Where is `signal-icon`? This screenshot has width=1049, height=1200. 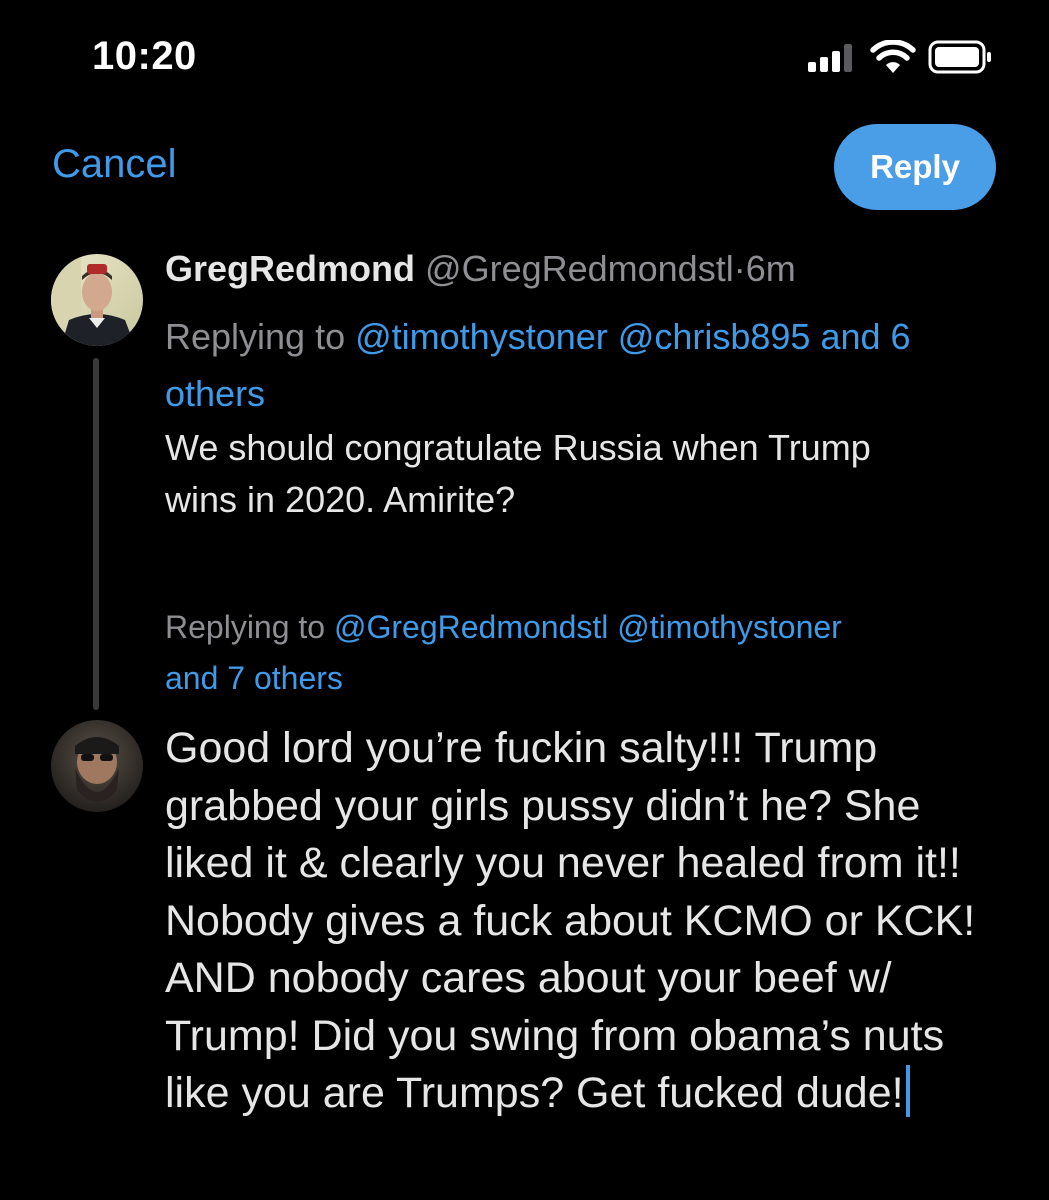 signal-icon is located at coordinates (830, 58).